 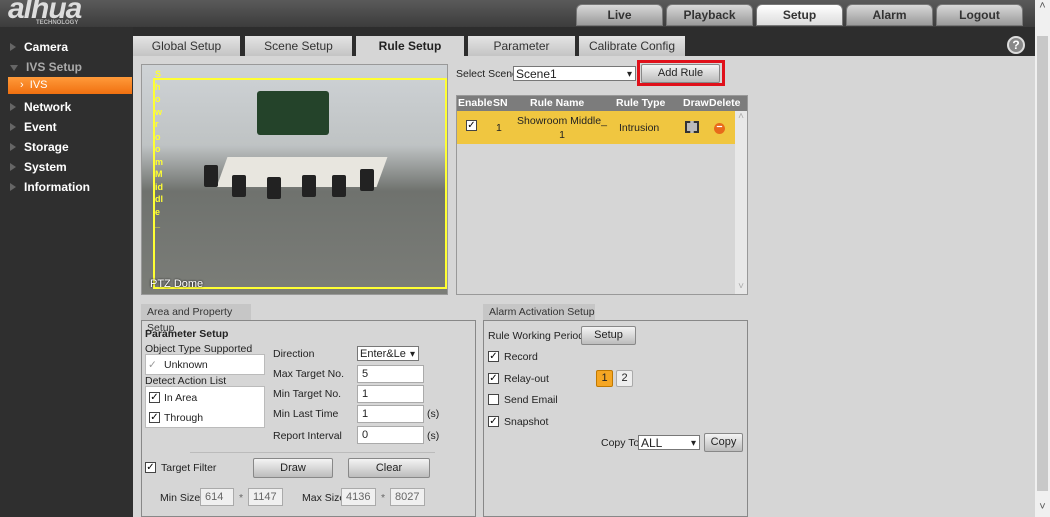 I want to click on help-icon: ?, so click(x=1016, y=45).